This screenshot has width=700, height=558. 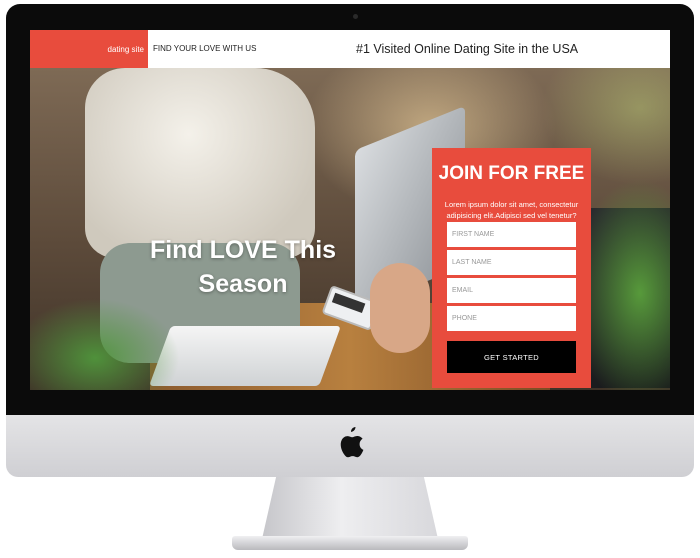 What do you see at coordinates (511, 318) in the screenshot?
I see `phone-input` at bounding box center [511, 318].